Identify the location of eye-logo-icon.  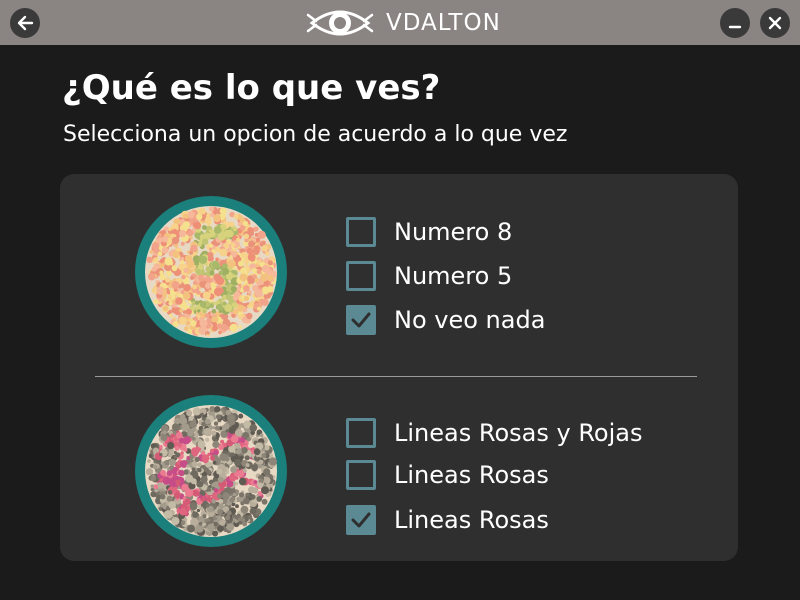
(340, 23).